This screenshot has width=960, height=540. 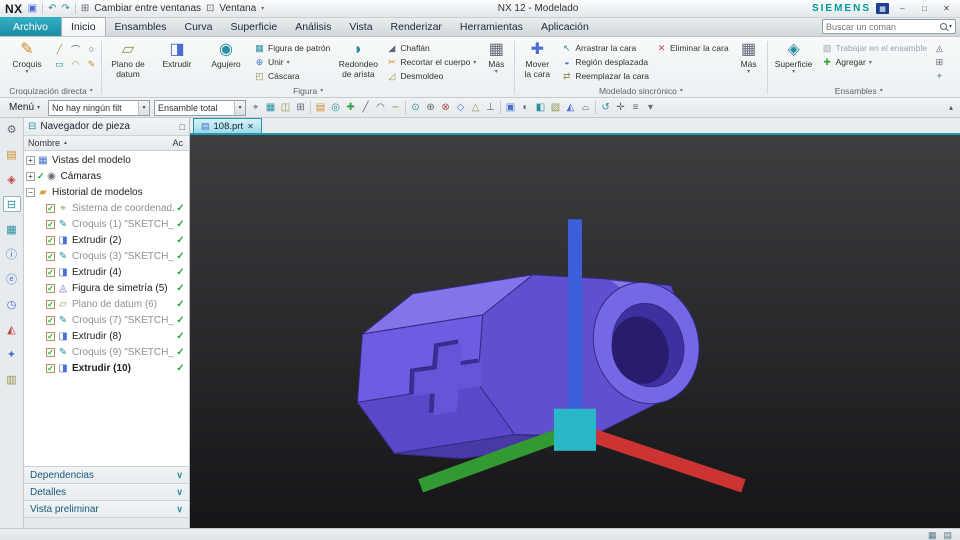 I want to click on menu-button: Menú ▾, so click(x=24, y=107).